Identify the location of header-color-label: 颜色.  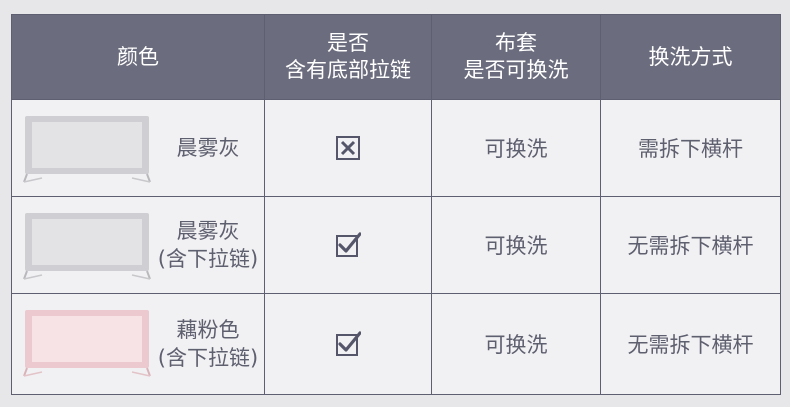
(138, 56).